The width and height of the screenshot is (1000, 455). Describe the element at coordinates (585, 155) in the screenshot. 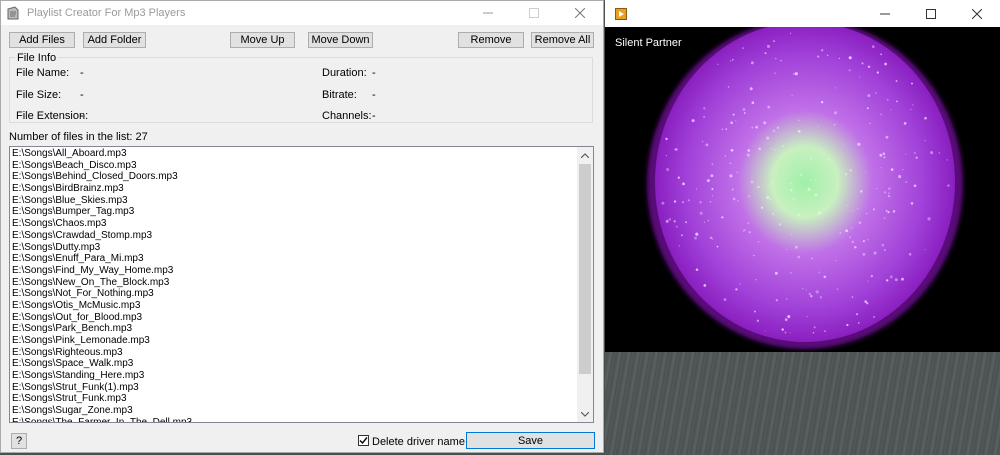

I see `scroll-up-arrow` at that location.